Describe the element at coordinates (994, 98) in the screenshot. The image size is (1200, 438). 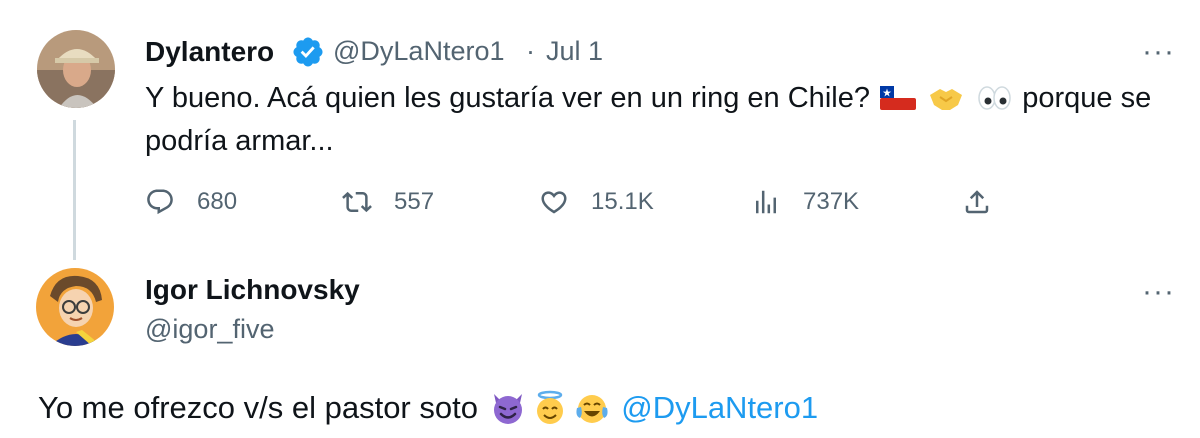
I see `eyes-icon` at that location.